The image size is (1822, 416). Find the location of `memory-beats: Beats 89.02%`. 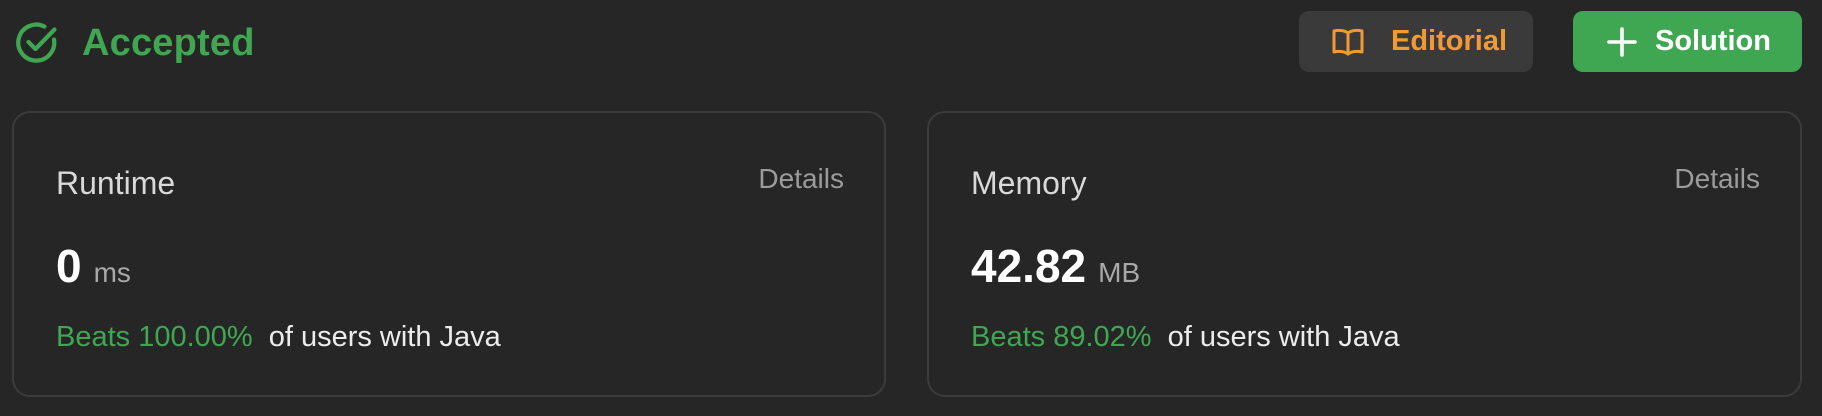

memory-beats: Beats 89.02% is located at coordinates (1061, 337).